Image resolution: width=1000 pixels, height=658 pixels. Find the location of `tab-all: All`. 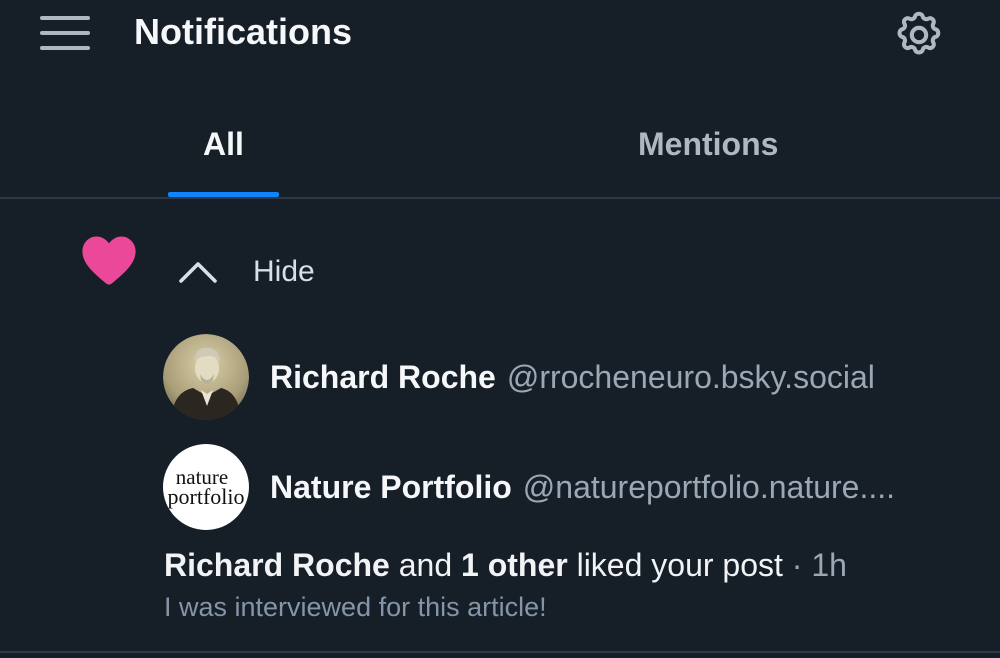

tab-all: All is located at coordinates (223, 144).